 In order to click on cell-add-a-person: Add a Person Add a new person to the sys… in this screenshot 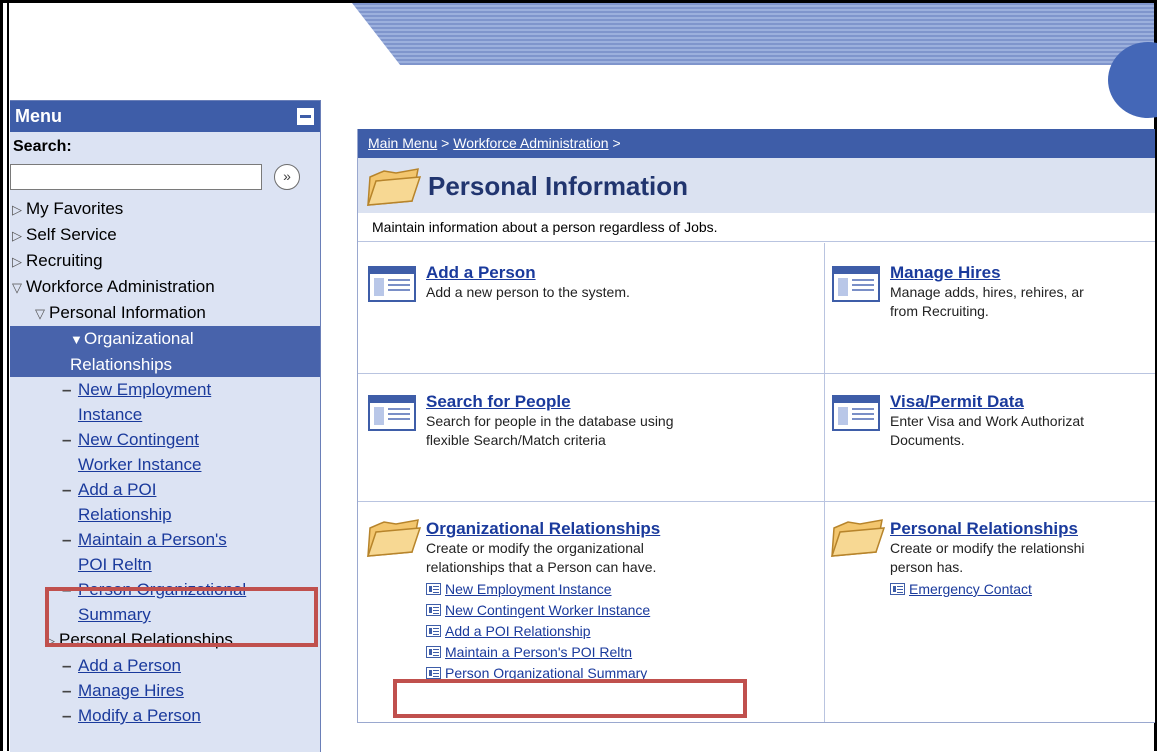, I will do `click(499, 282)`.